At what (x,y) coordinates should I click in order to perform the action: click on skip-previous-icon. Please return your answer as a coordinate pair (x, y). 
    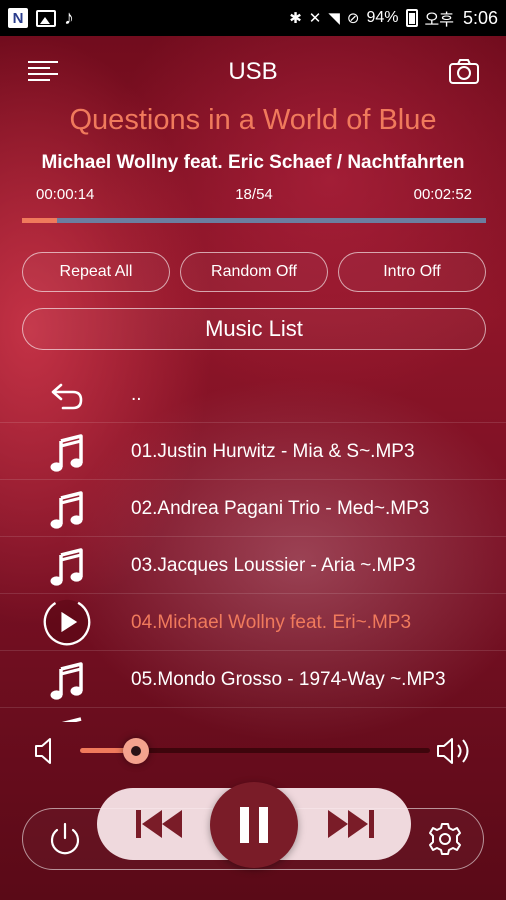
    Looking at the image, I should click on (160, 824).